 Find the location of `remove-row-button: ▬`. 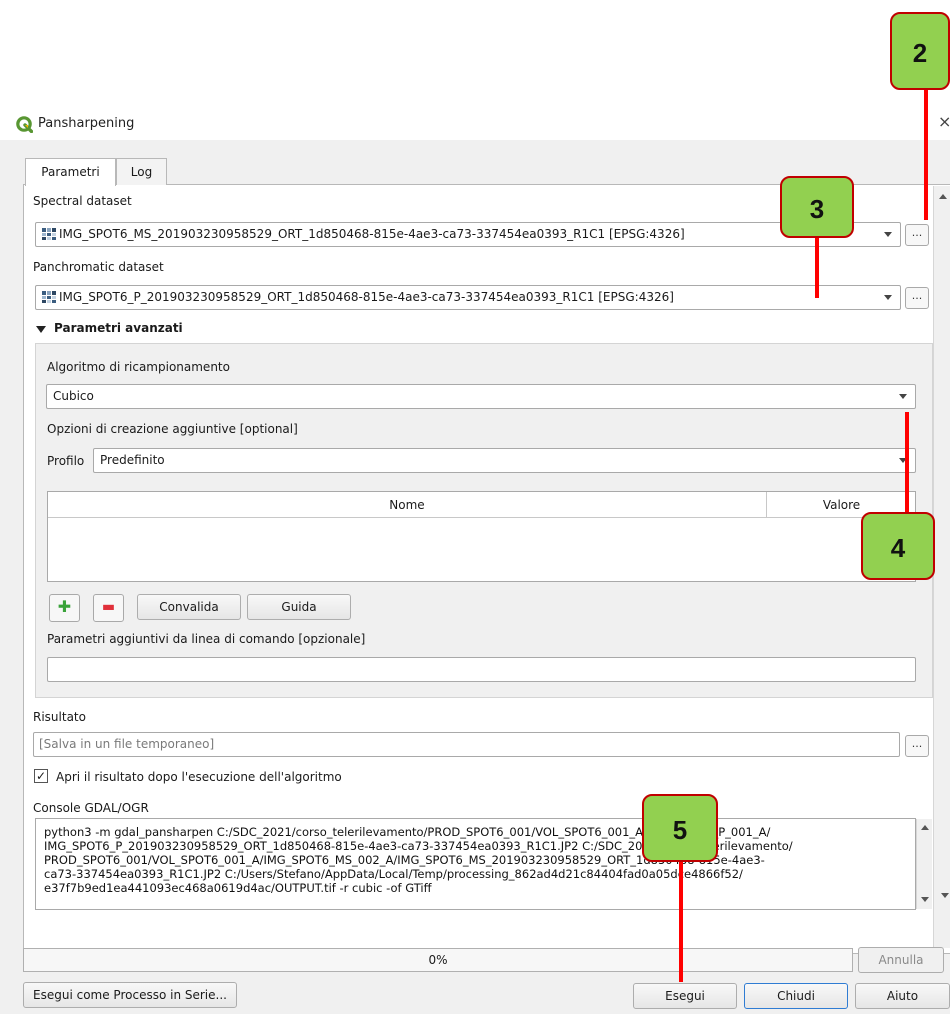

remove-row-button: ▬ is located at coordinates (108, 608).